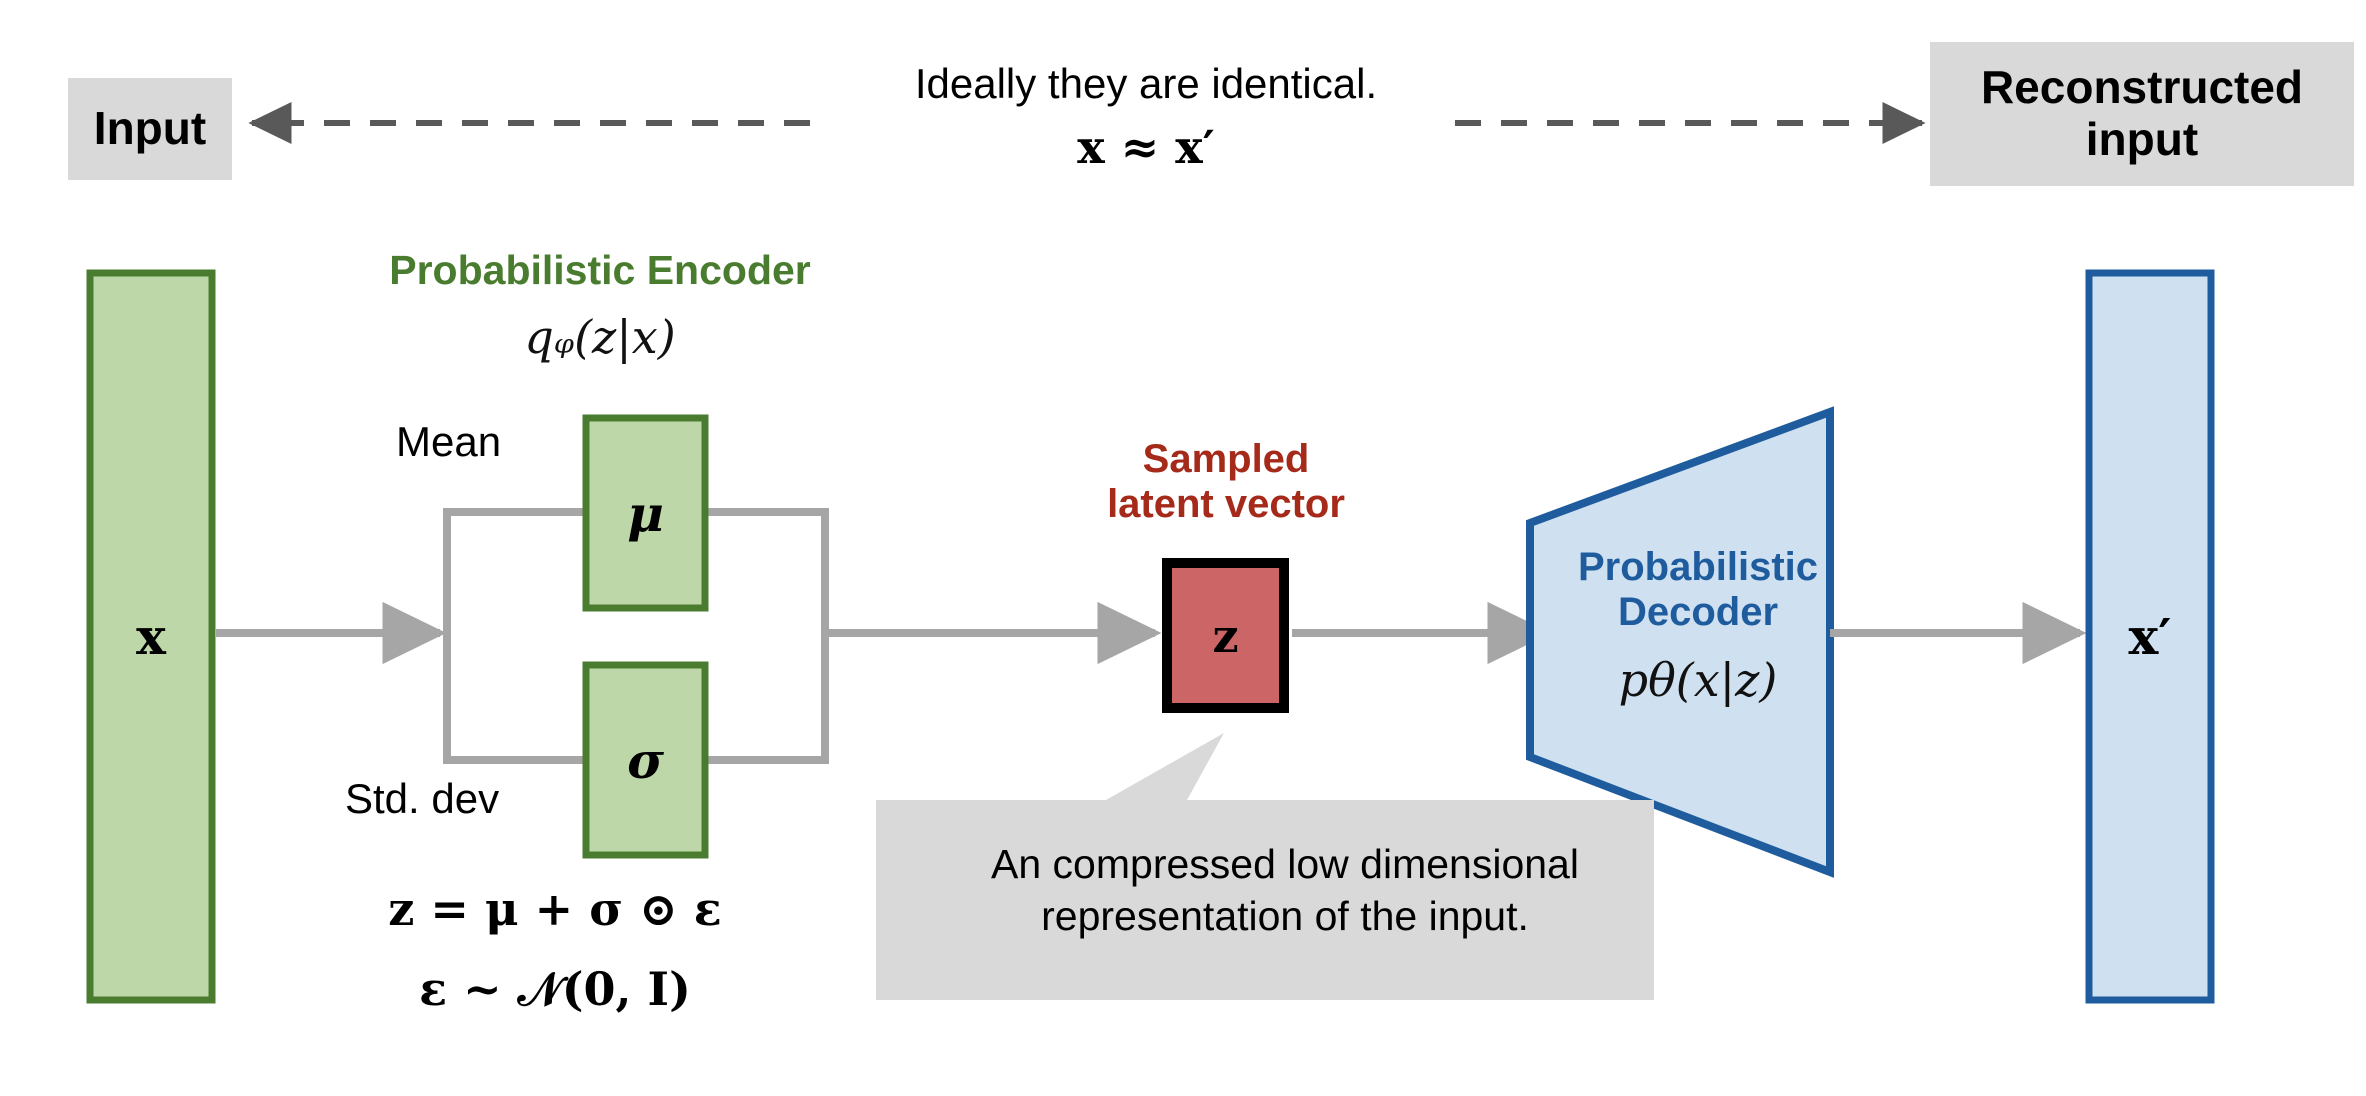 The height and width of the screenshot is (1096, 2366). Describe the element at coordinates (1146, 147) in the screenshot. I see `identical-note-equation: x ≈ x′` at that location.